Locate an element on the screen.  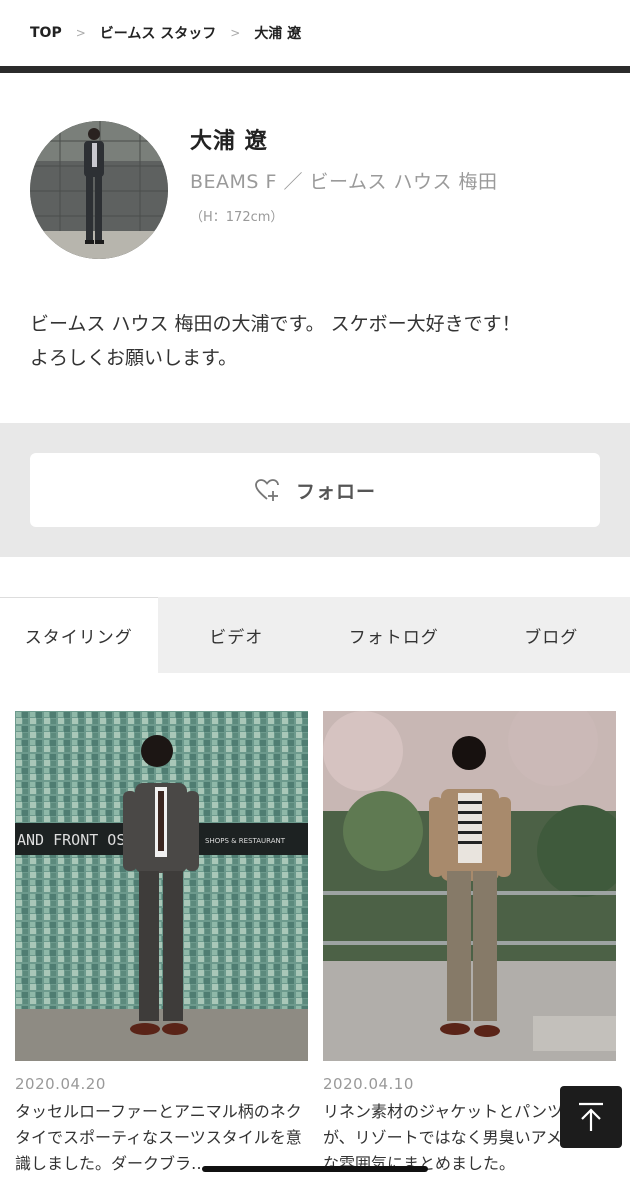
sign-text: SHOPS & RESTAURANT is located at coordinates (245, 841).